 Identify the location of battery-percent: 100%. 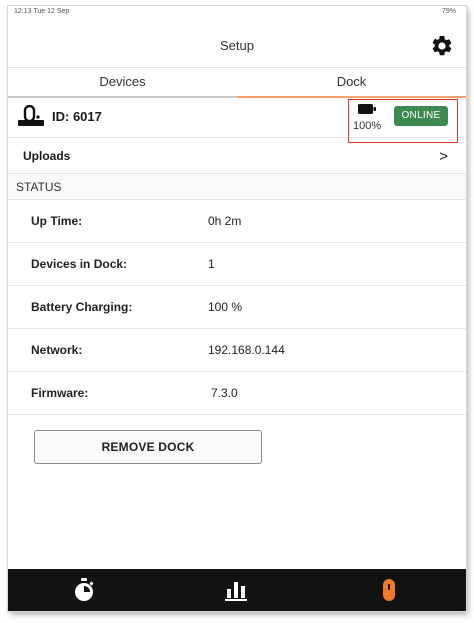
(367, 126).